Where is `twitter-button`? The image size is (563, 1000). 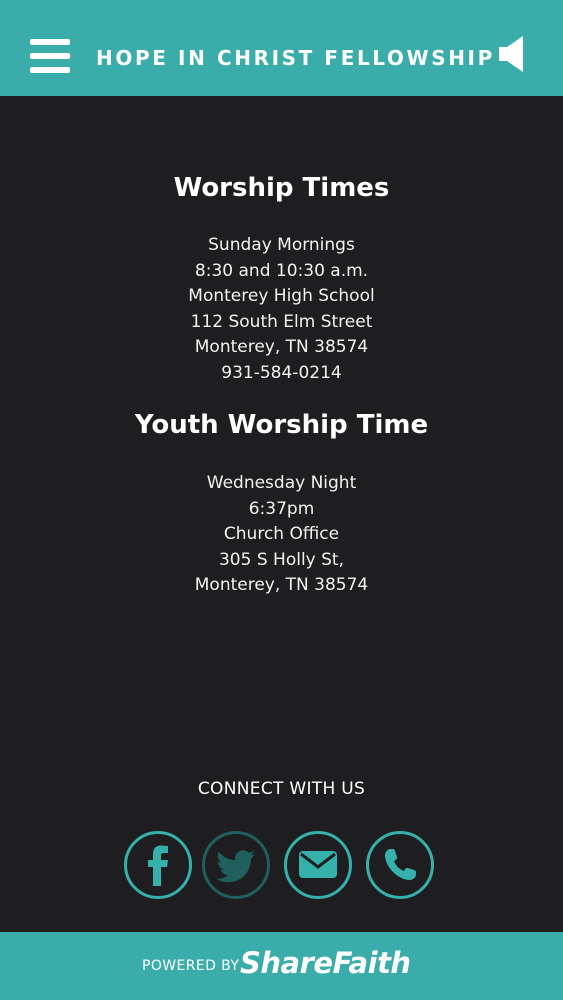
twitter-button is located at coordinates (236, 865).